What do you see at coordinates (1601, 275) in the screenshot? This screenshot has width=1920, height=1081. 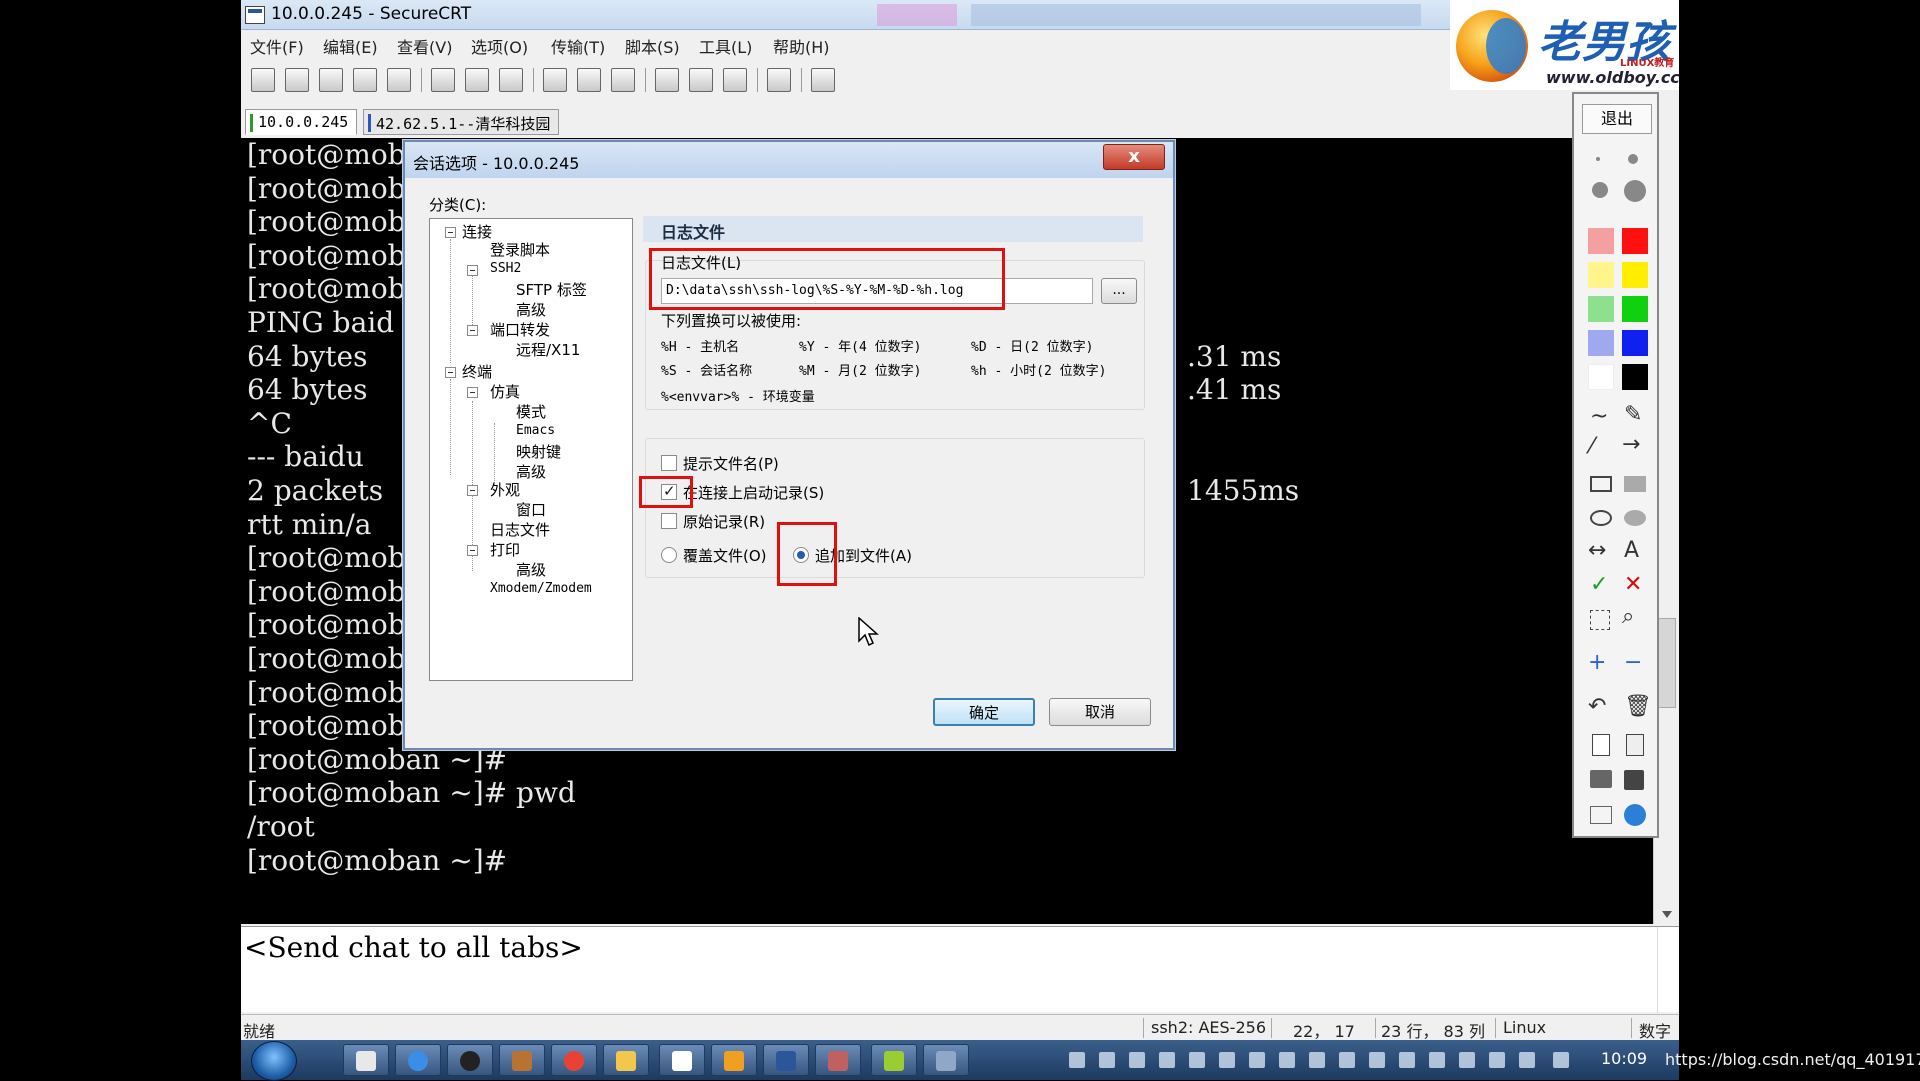 I see `color-light-yellow` at bounding box center [1601, 275].